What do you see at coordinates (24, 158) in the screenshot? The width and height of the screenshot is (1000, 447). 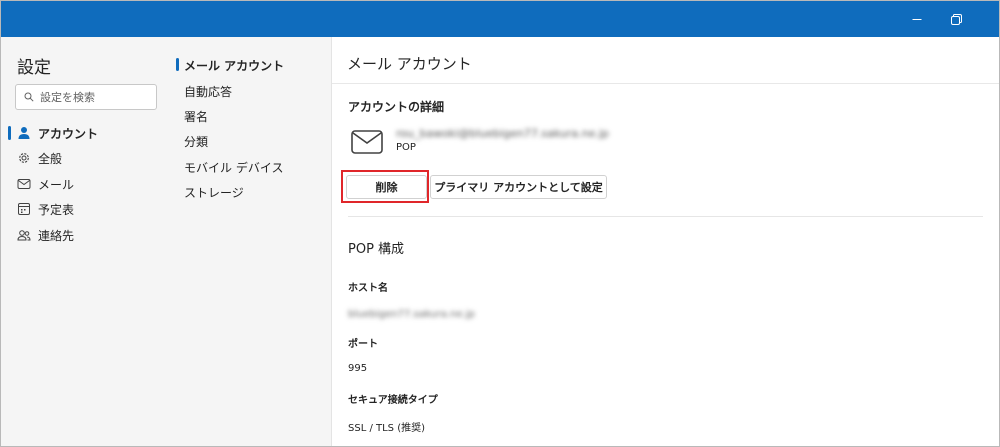 I see `gear-icon` at bounding box center [24, 158].